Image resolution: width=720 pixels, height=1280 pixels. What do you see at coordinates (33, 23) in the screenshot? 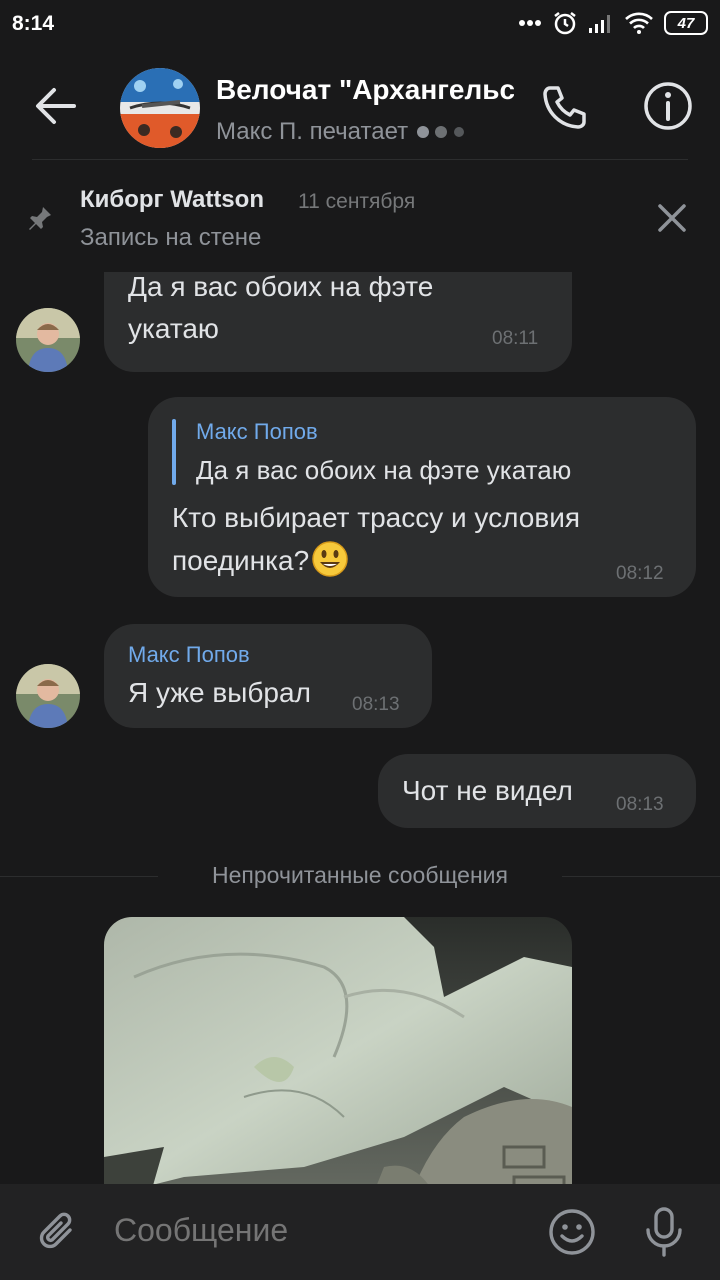
I see `status-time: 8:14` at bounding box center [33, 23].